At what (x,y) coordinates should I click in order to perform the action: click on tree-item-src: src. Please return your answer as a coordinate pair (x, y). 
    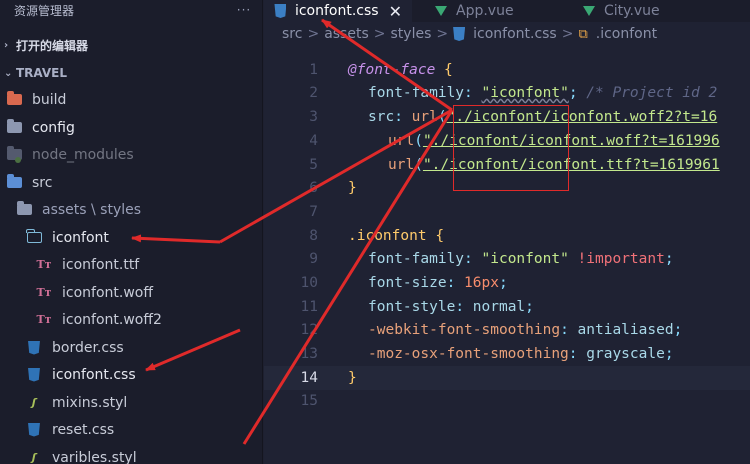
    Looking at the image, I should click on (131, 182).